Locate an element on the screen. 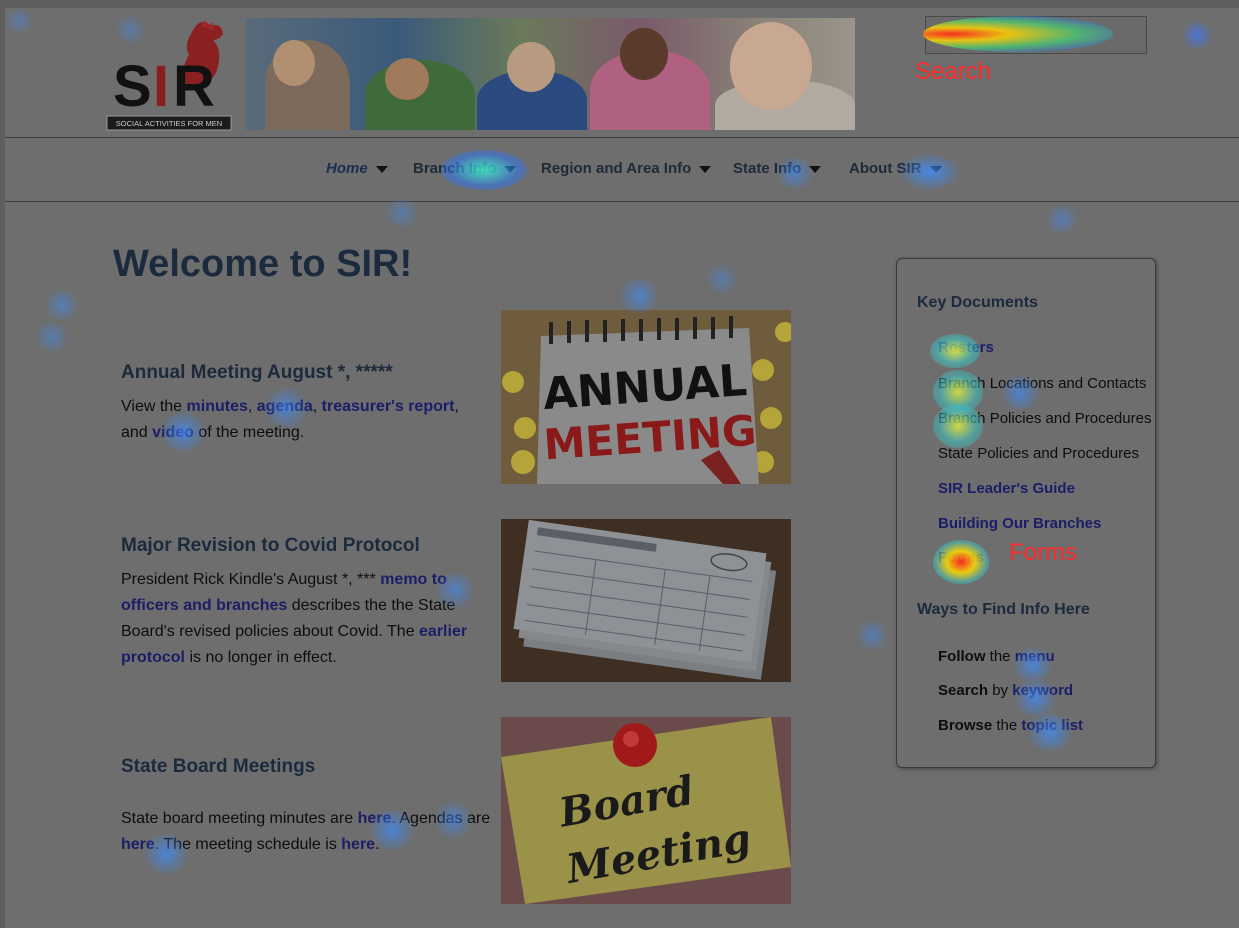  header-banner-photo is located at coordinates (550, 74).